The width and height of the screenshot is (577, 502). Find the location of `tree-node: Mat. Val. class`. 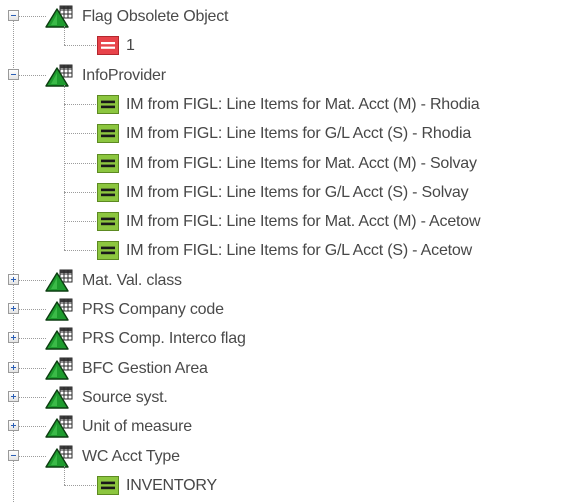

tree-node: Mat. Val. class is located at coordinates (288, 280).